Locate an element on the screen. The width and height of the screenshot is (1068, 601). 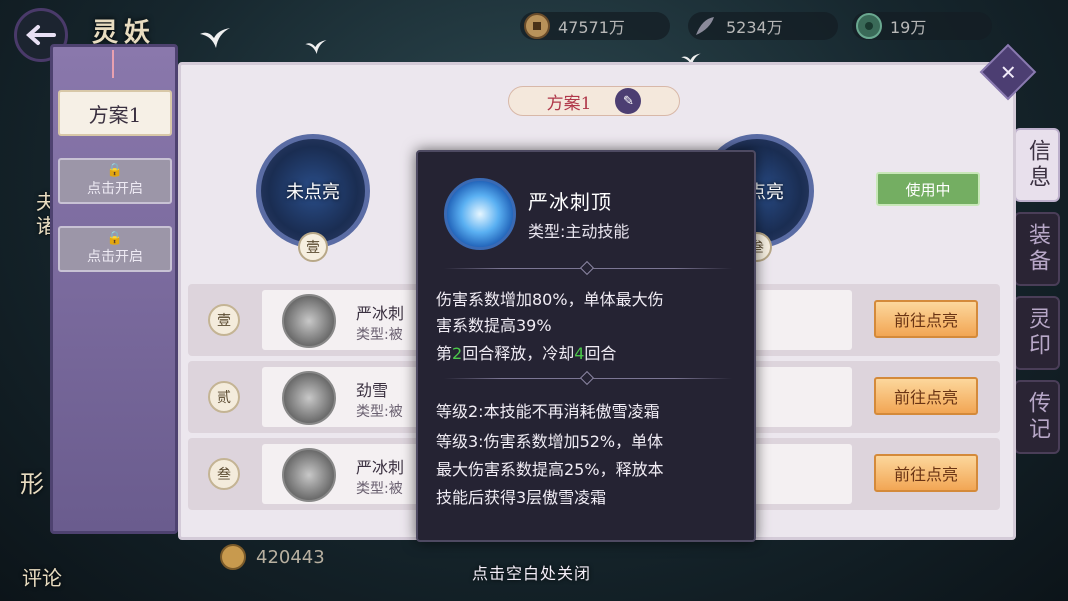
row-number: 贰 is located at coordinates (224, 397).